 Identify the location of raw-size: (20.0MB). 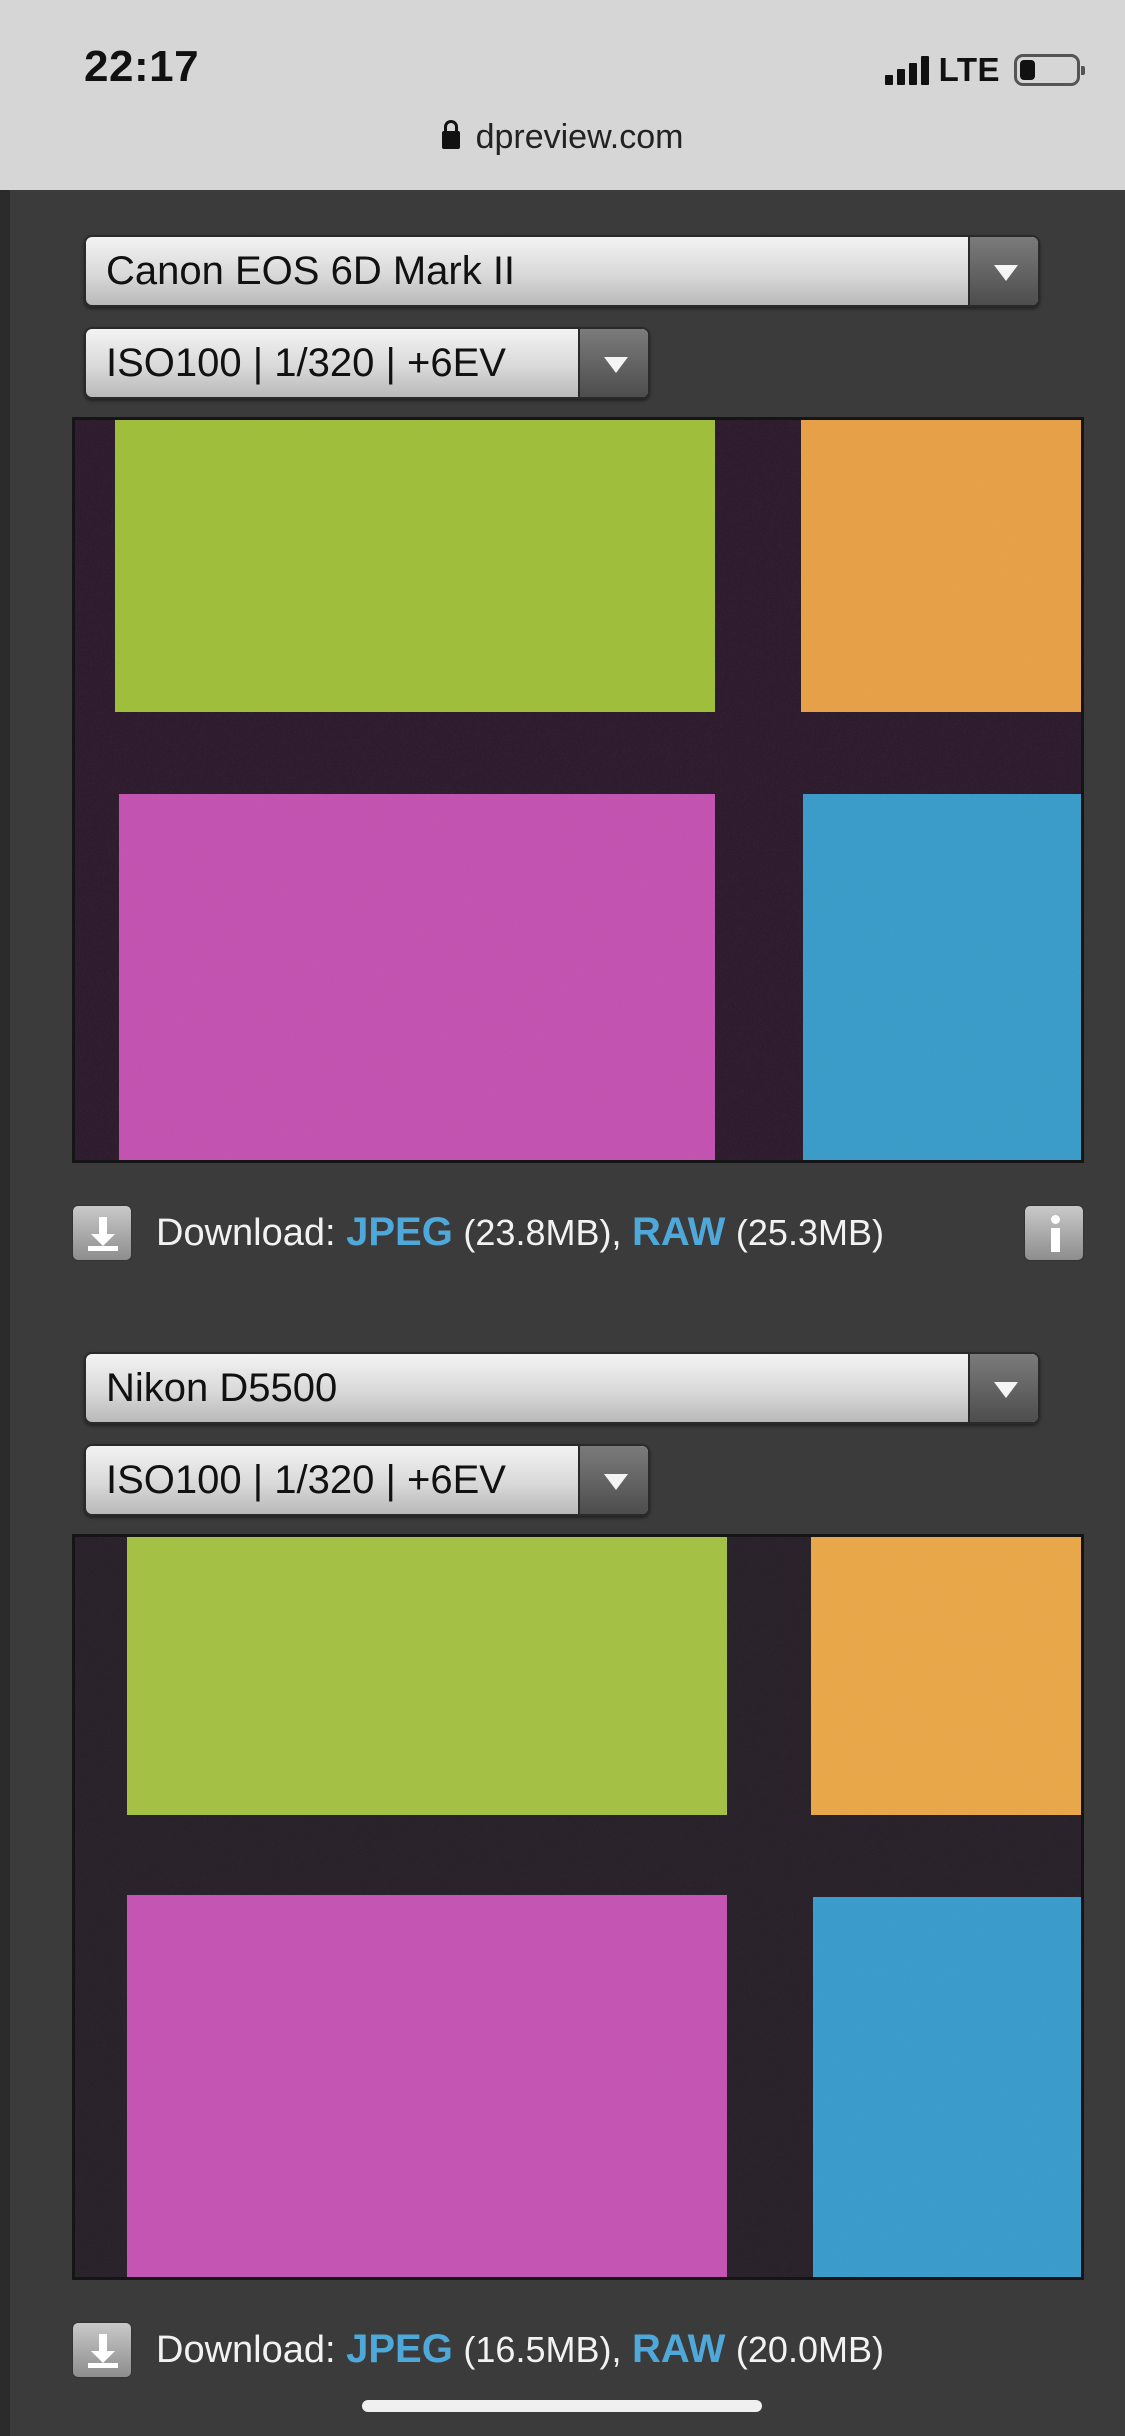
(809, 2349).